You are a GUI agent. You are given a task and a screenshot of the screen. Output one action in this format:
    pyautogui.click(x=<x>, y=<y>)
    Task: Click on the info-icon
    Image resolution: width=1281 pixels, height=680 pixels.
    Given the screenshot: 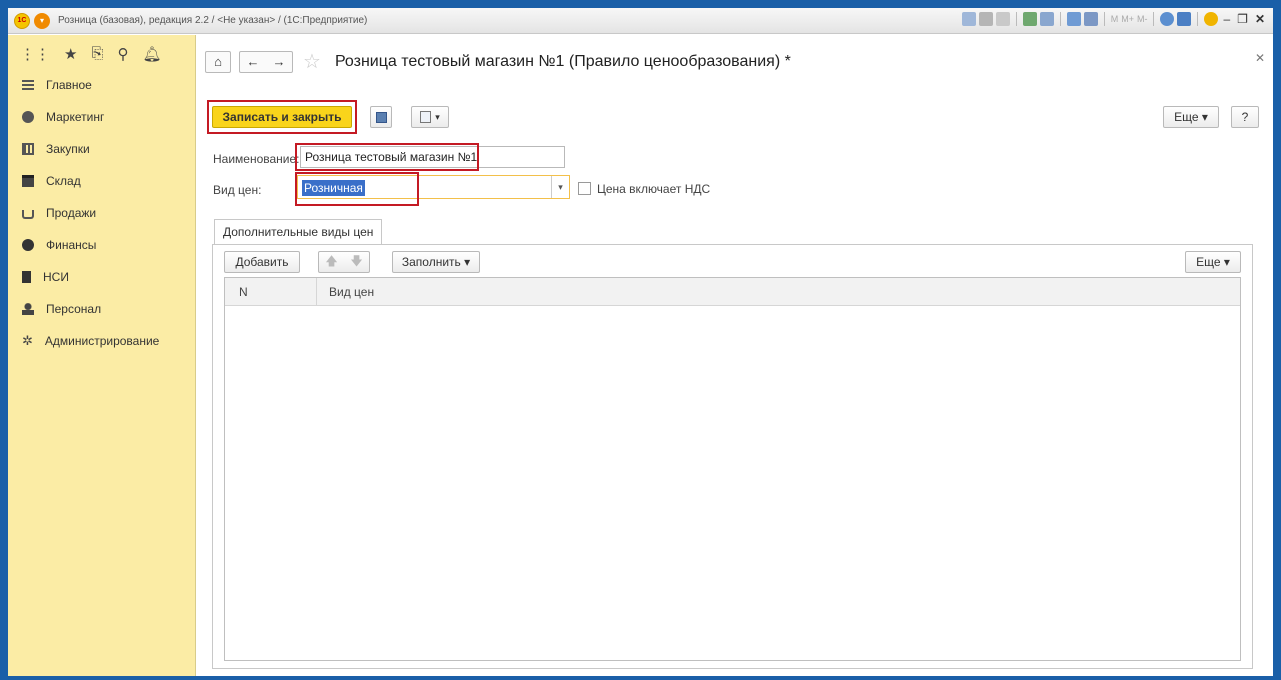 What is the action you would take?
    pyautogui.click(x=1211, y=19)
    